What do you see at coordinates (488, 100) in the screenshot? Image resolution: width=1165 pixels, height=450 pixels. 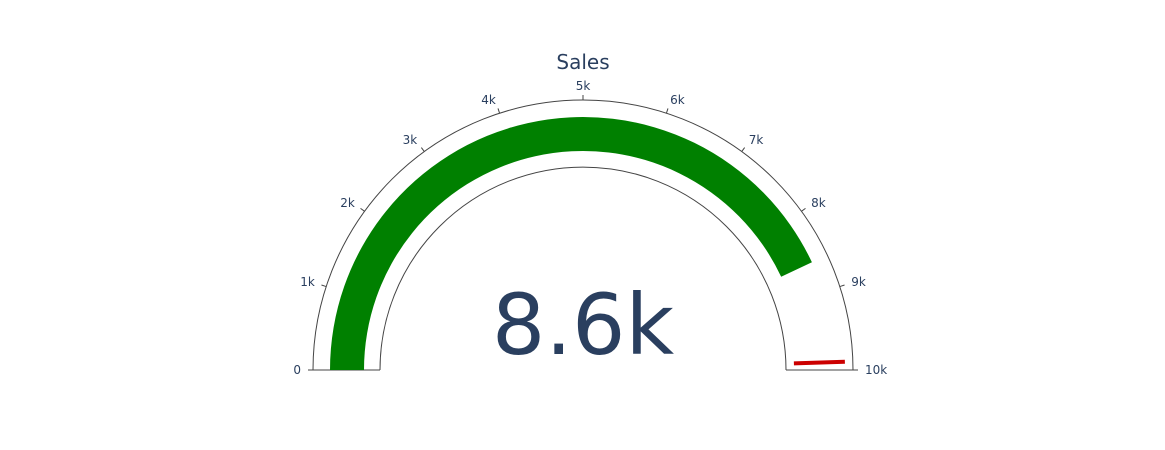 I see `gauge-tick-label: 4k` at bounding box center [488, 100].